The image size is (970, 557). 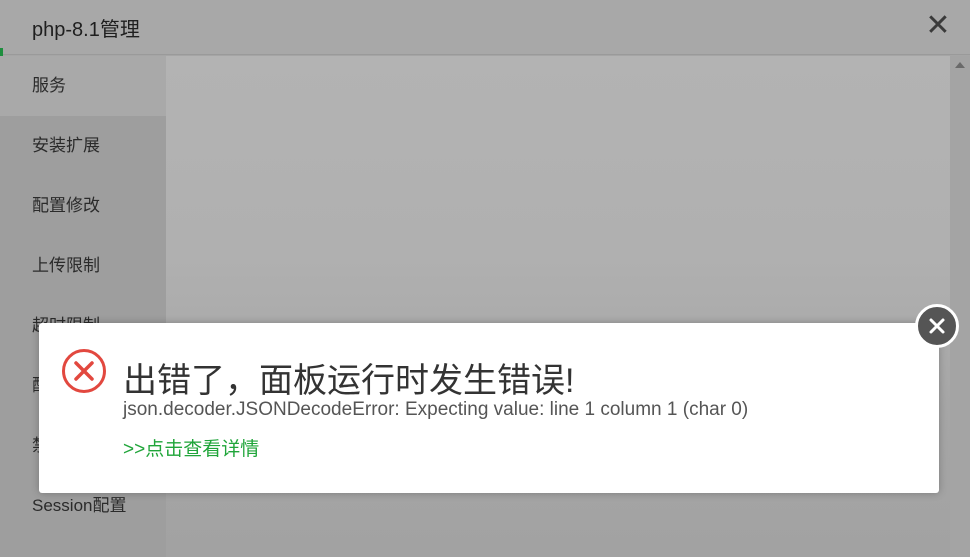 I want to click on window-header: php-8.1管理 ✕, so click(x=485, y=27).